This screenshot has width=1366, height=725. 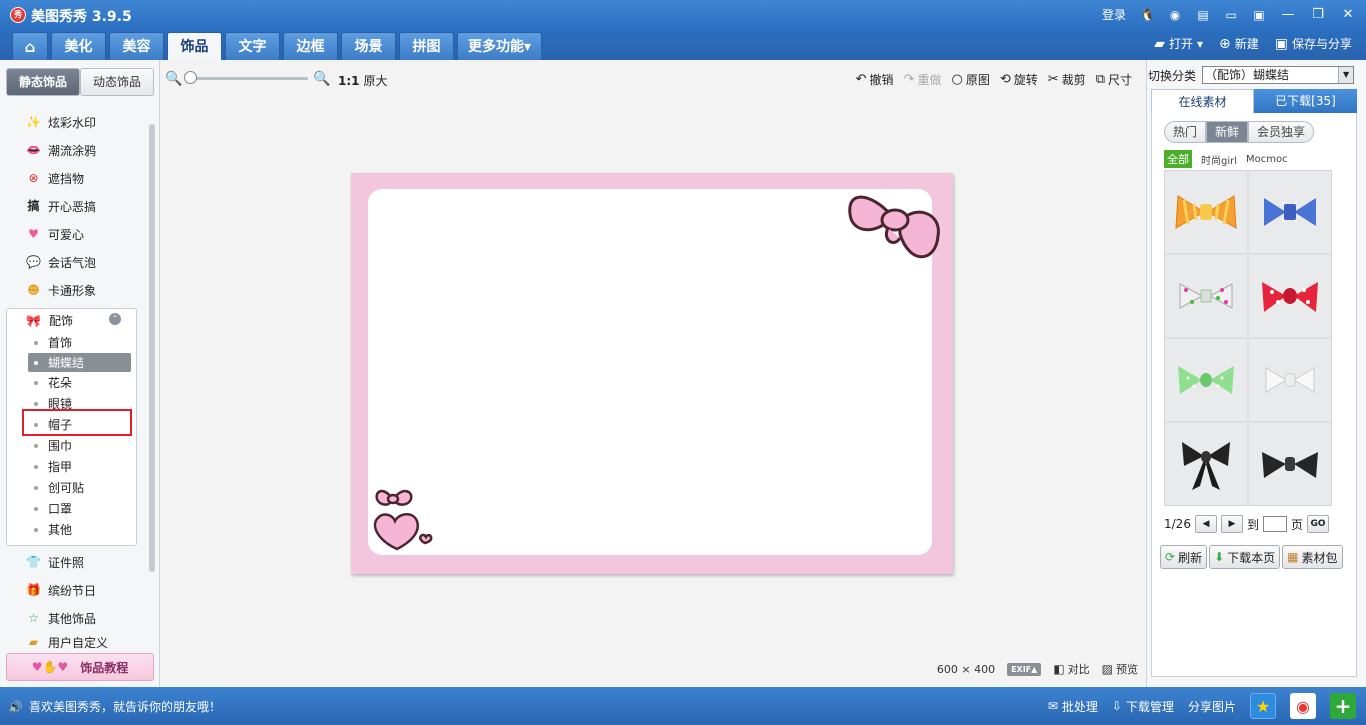 I want to click on zoom-in-icon: 🔍, so click(x=321, y=79).